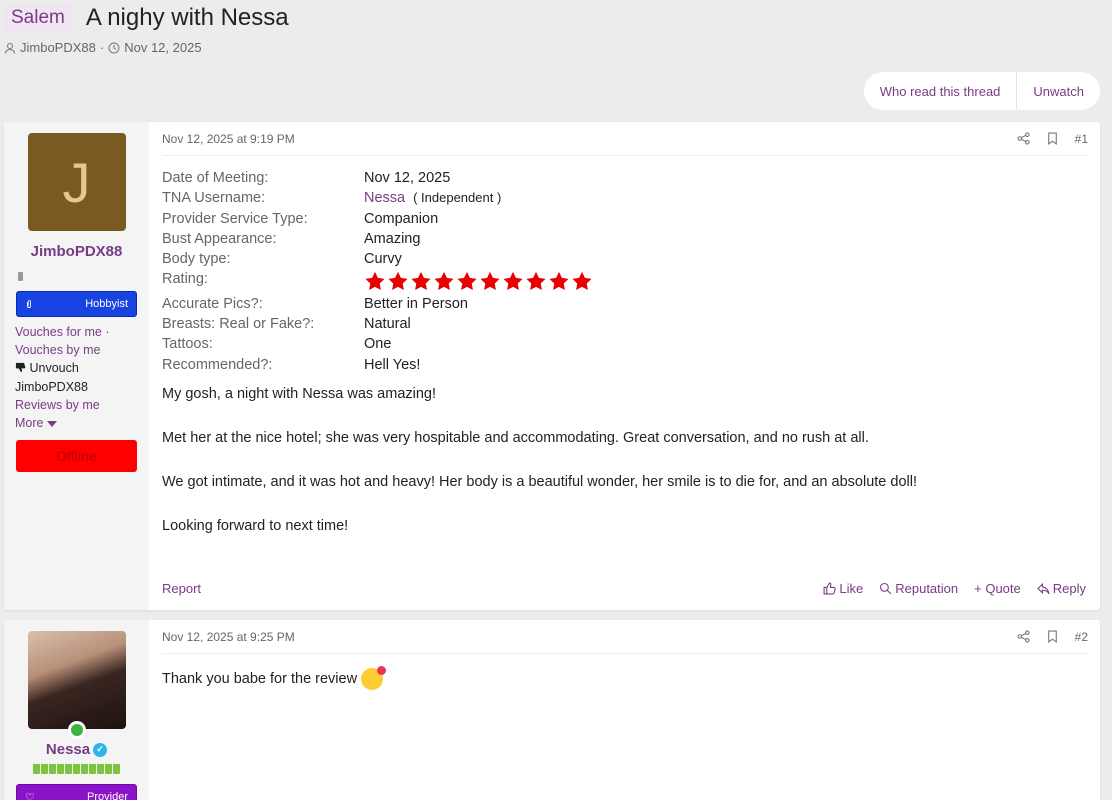 The image size is (1112, 800). What do you see at coordinates (76, 792) in the screenshot?
I see `provider-badge: ♡ Provider` at bounding box center [76, 792].